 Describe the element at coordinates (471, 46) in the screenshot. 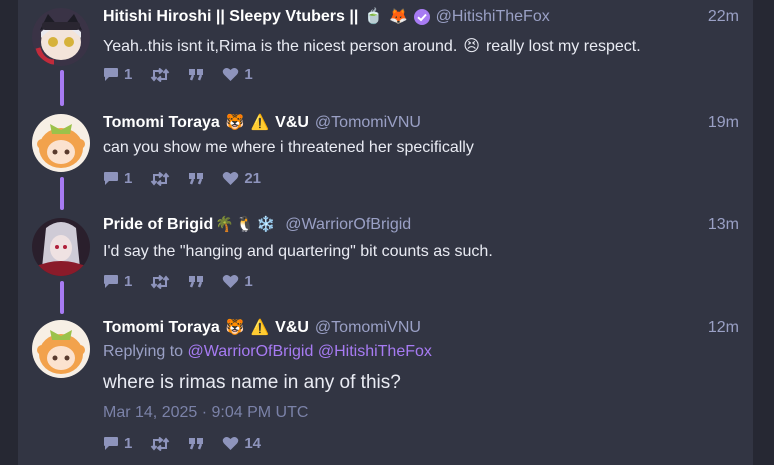

I see `confounded-face-emoji-icon: 😣` at that location.